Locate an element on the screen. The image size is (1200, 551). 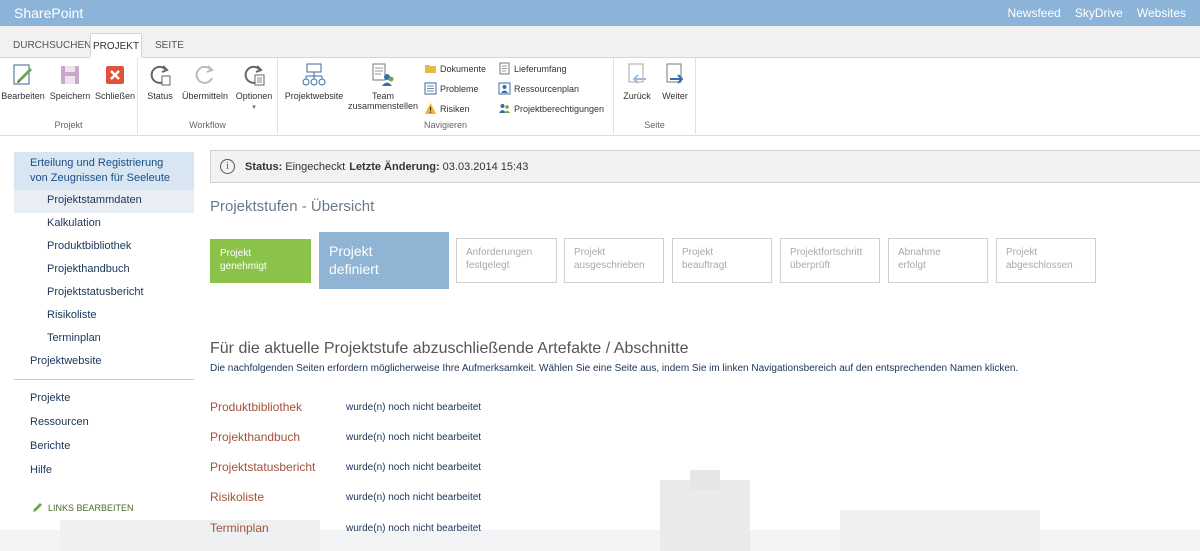
group-navigieren-label: Navigieren is located at coordinates (445, 125).